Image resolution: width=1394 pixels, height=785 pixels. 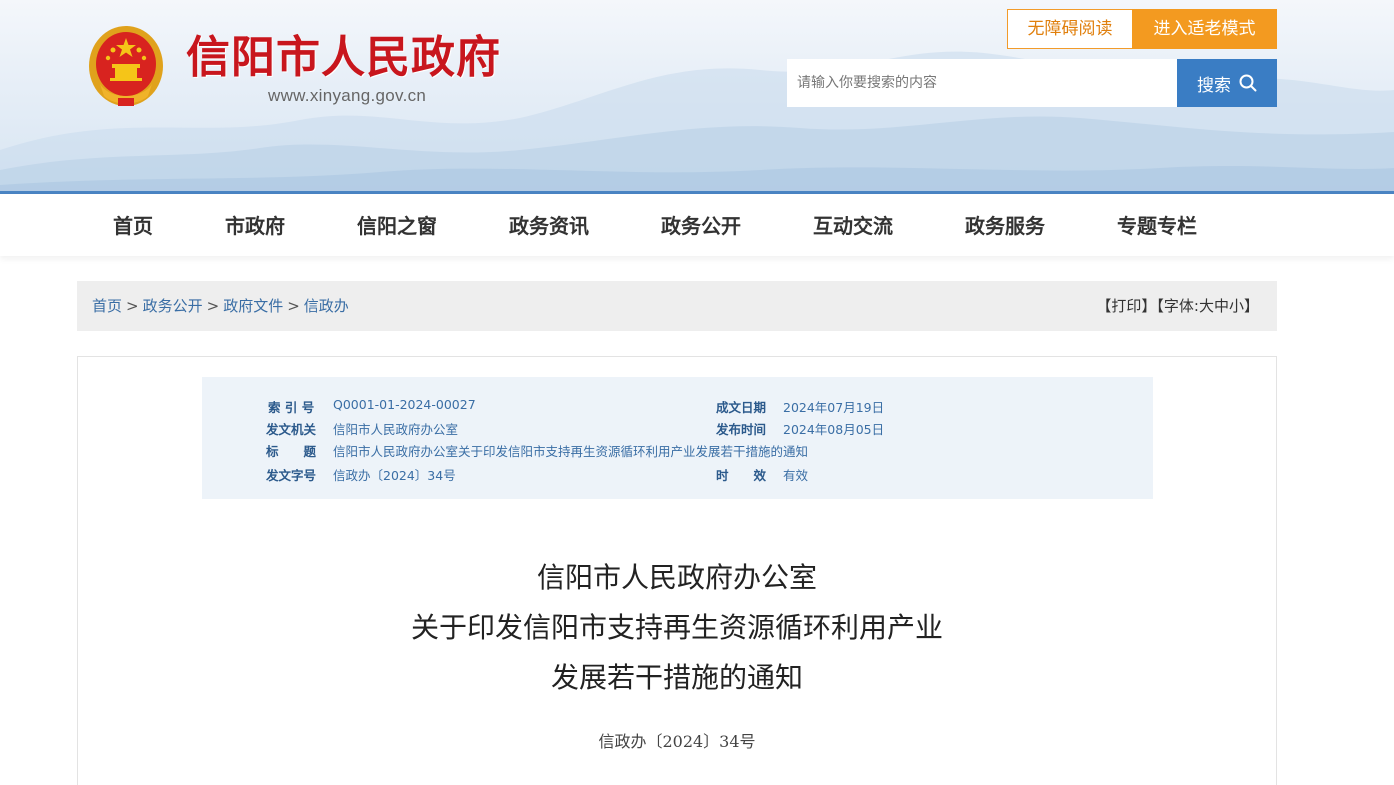 I want to click on document-title-line: 关于印发信阳市支持再生资源循环利用产业, so click(x=676, y=627).